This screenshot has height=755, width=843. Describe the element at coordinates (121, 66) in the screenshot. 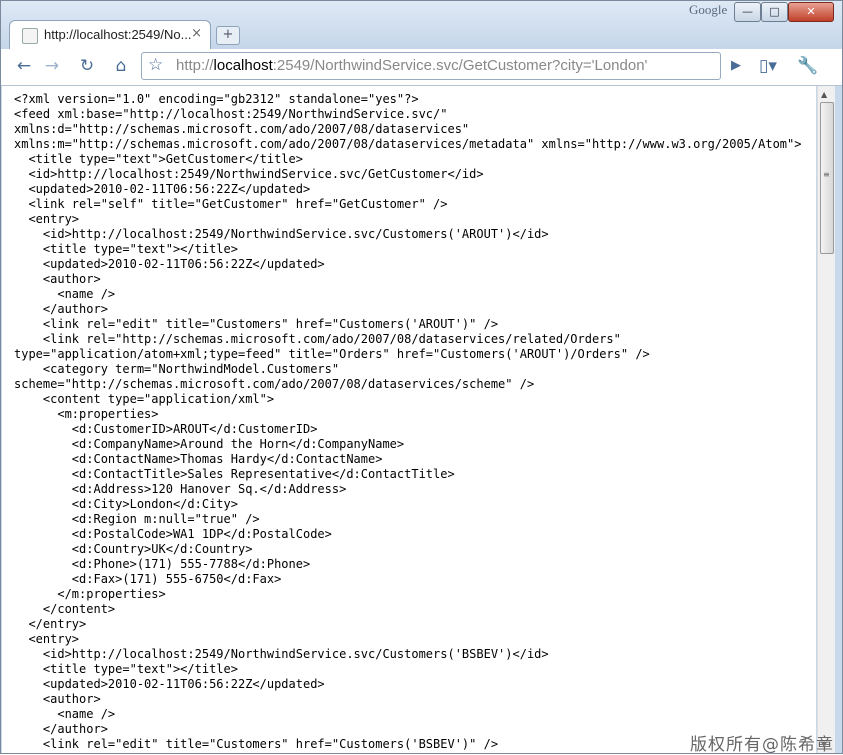

I see `home-icon: ⌂` at that location.